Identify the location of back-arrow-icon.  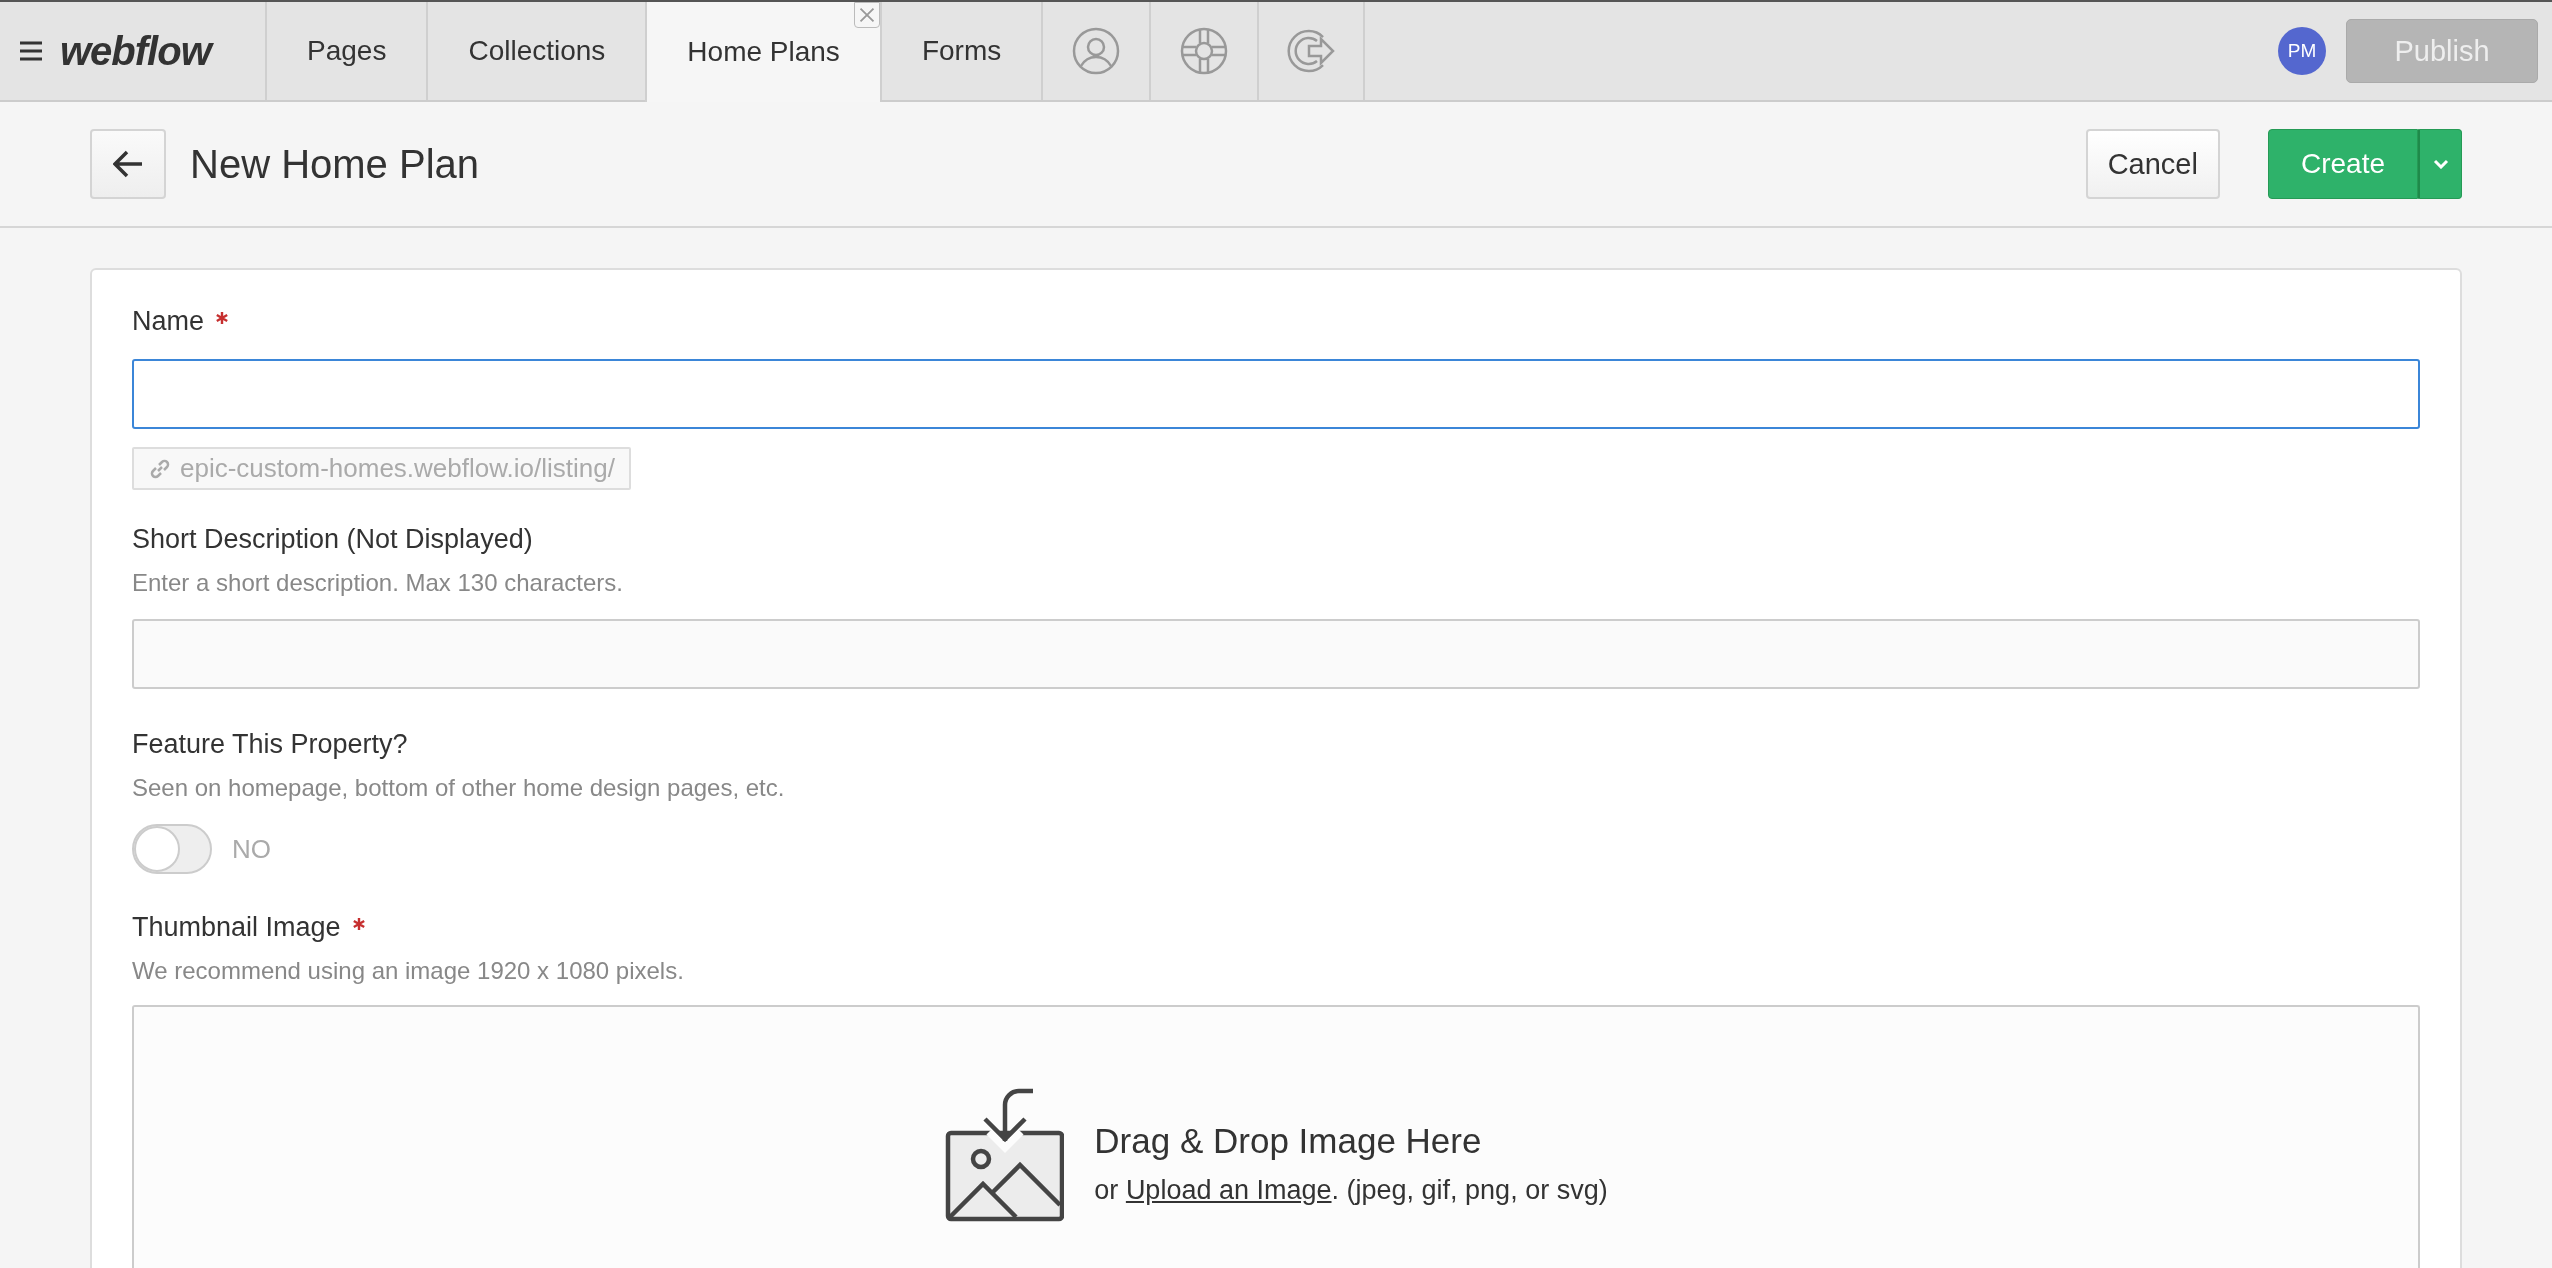
(128, 164).